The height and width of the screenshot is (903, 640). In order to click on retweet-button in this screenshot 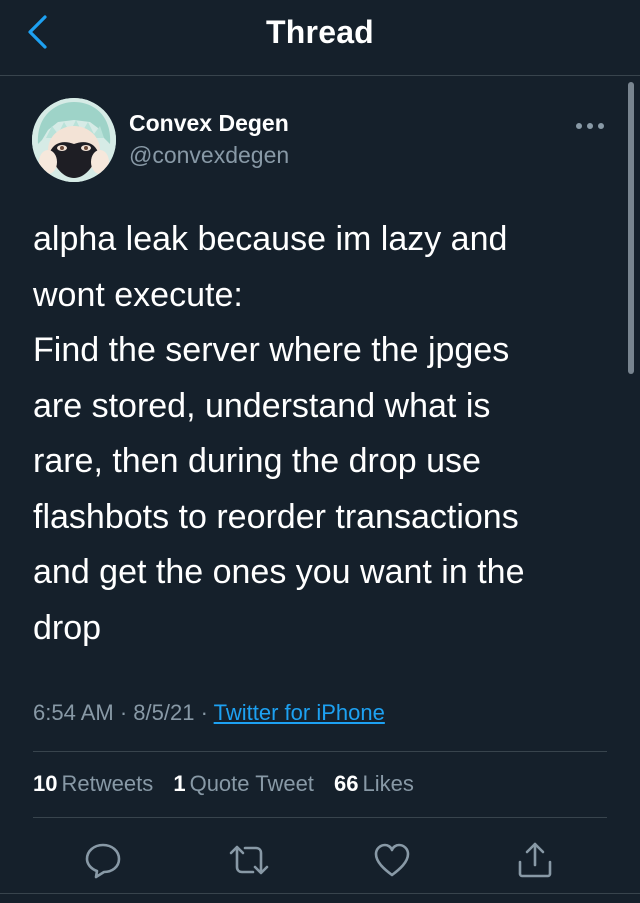, I will do `click(249, 860)`.